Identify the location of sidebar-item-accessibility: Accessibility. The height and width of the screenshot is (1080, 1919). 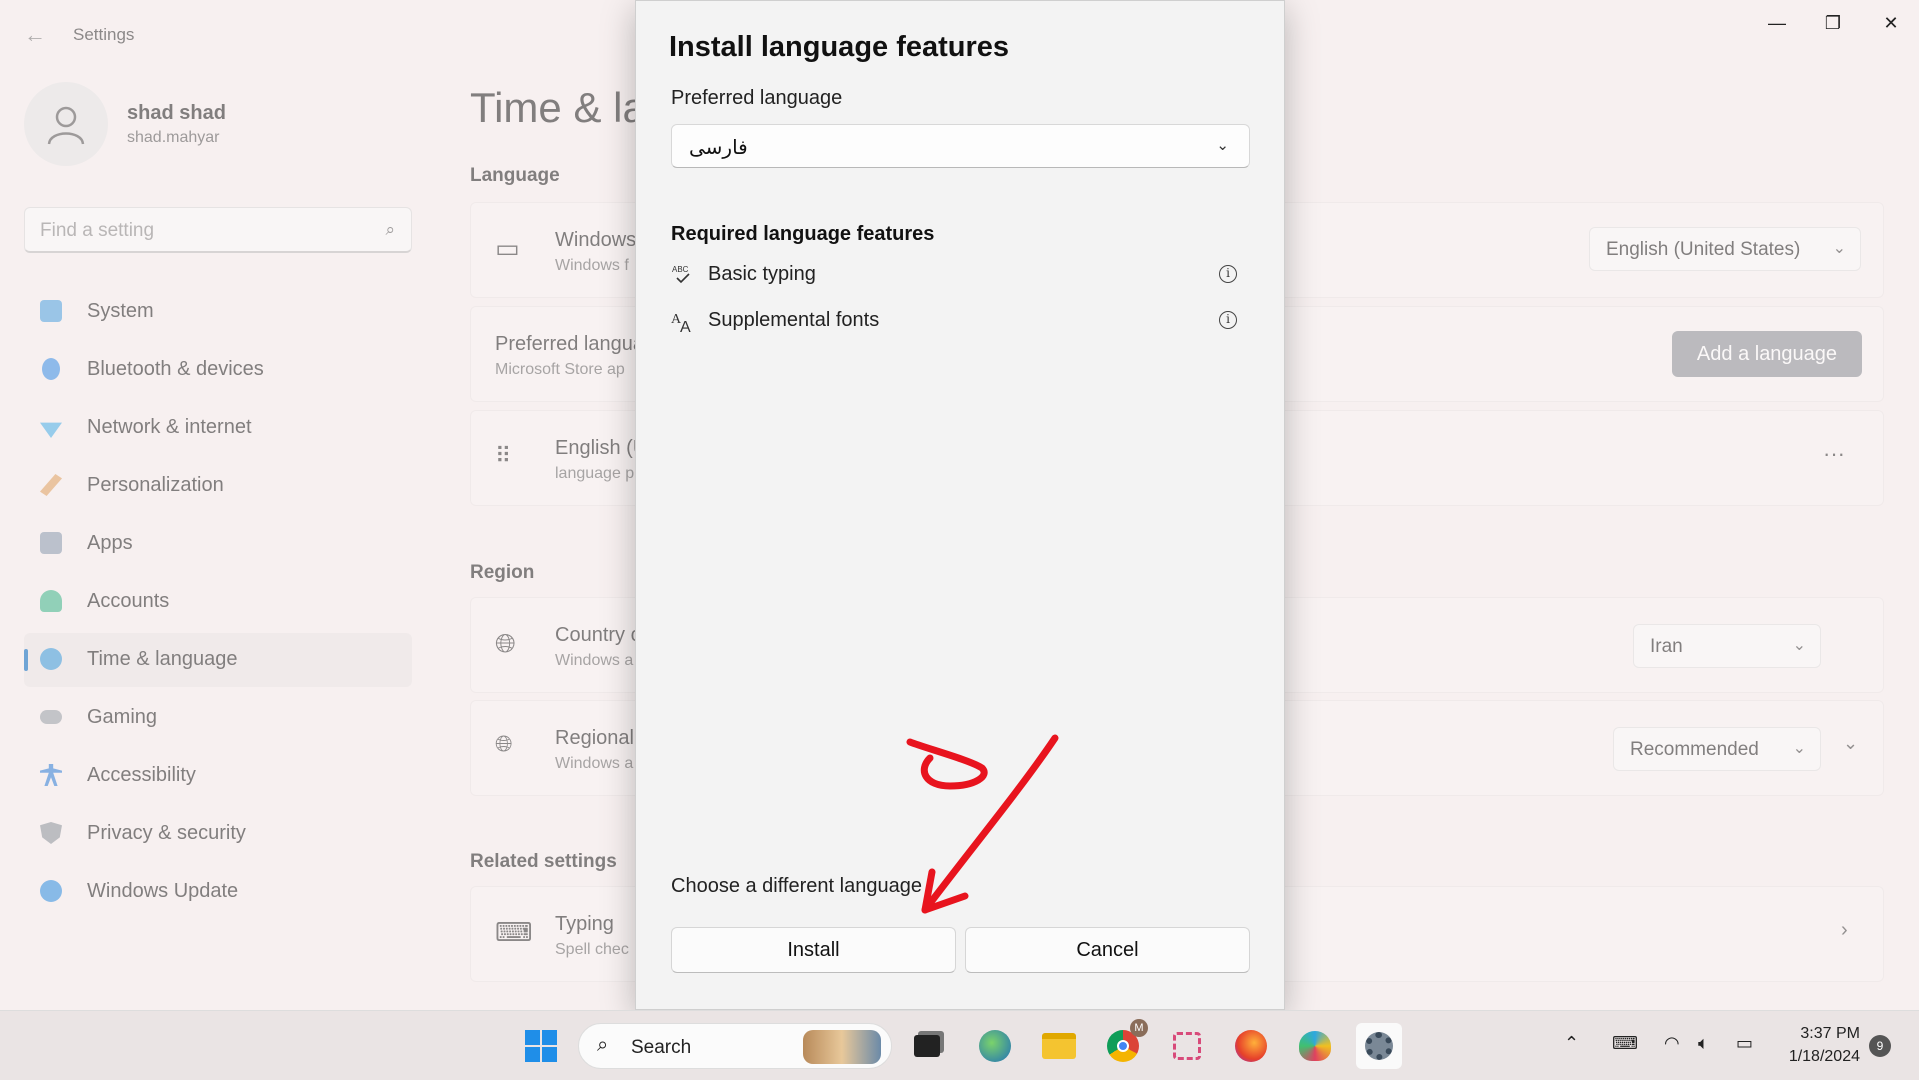
(218, 776).